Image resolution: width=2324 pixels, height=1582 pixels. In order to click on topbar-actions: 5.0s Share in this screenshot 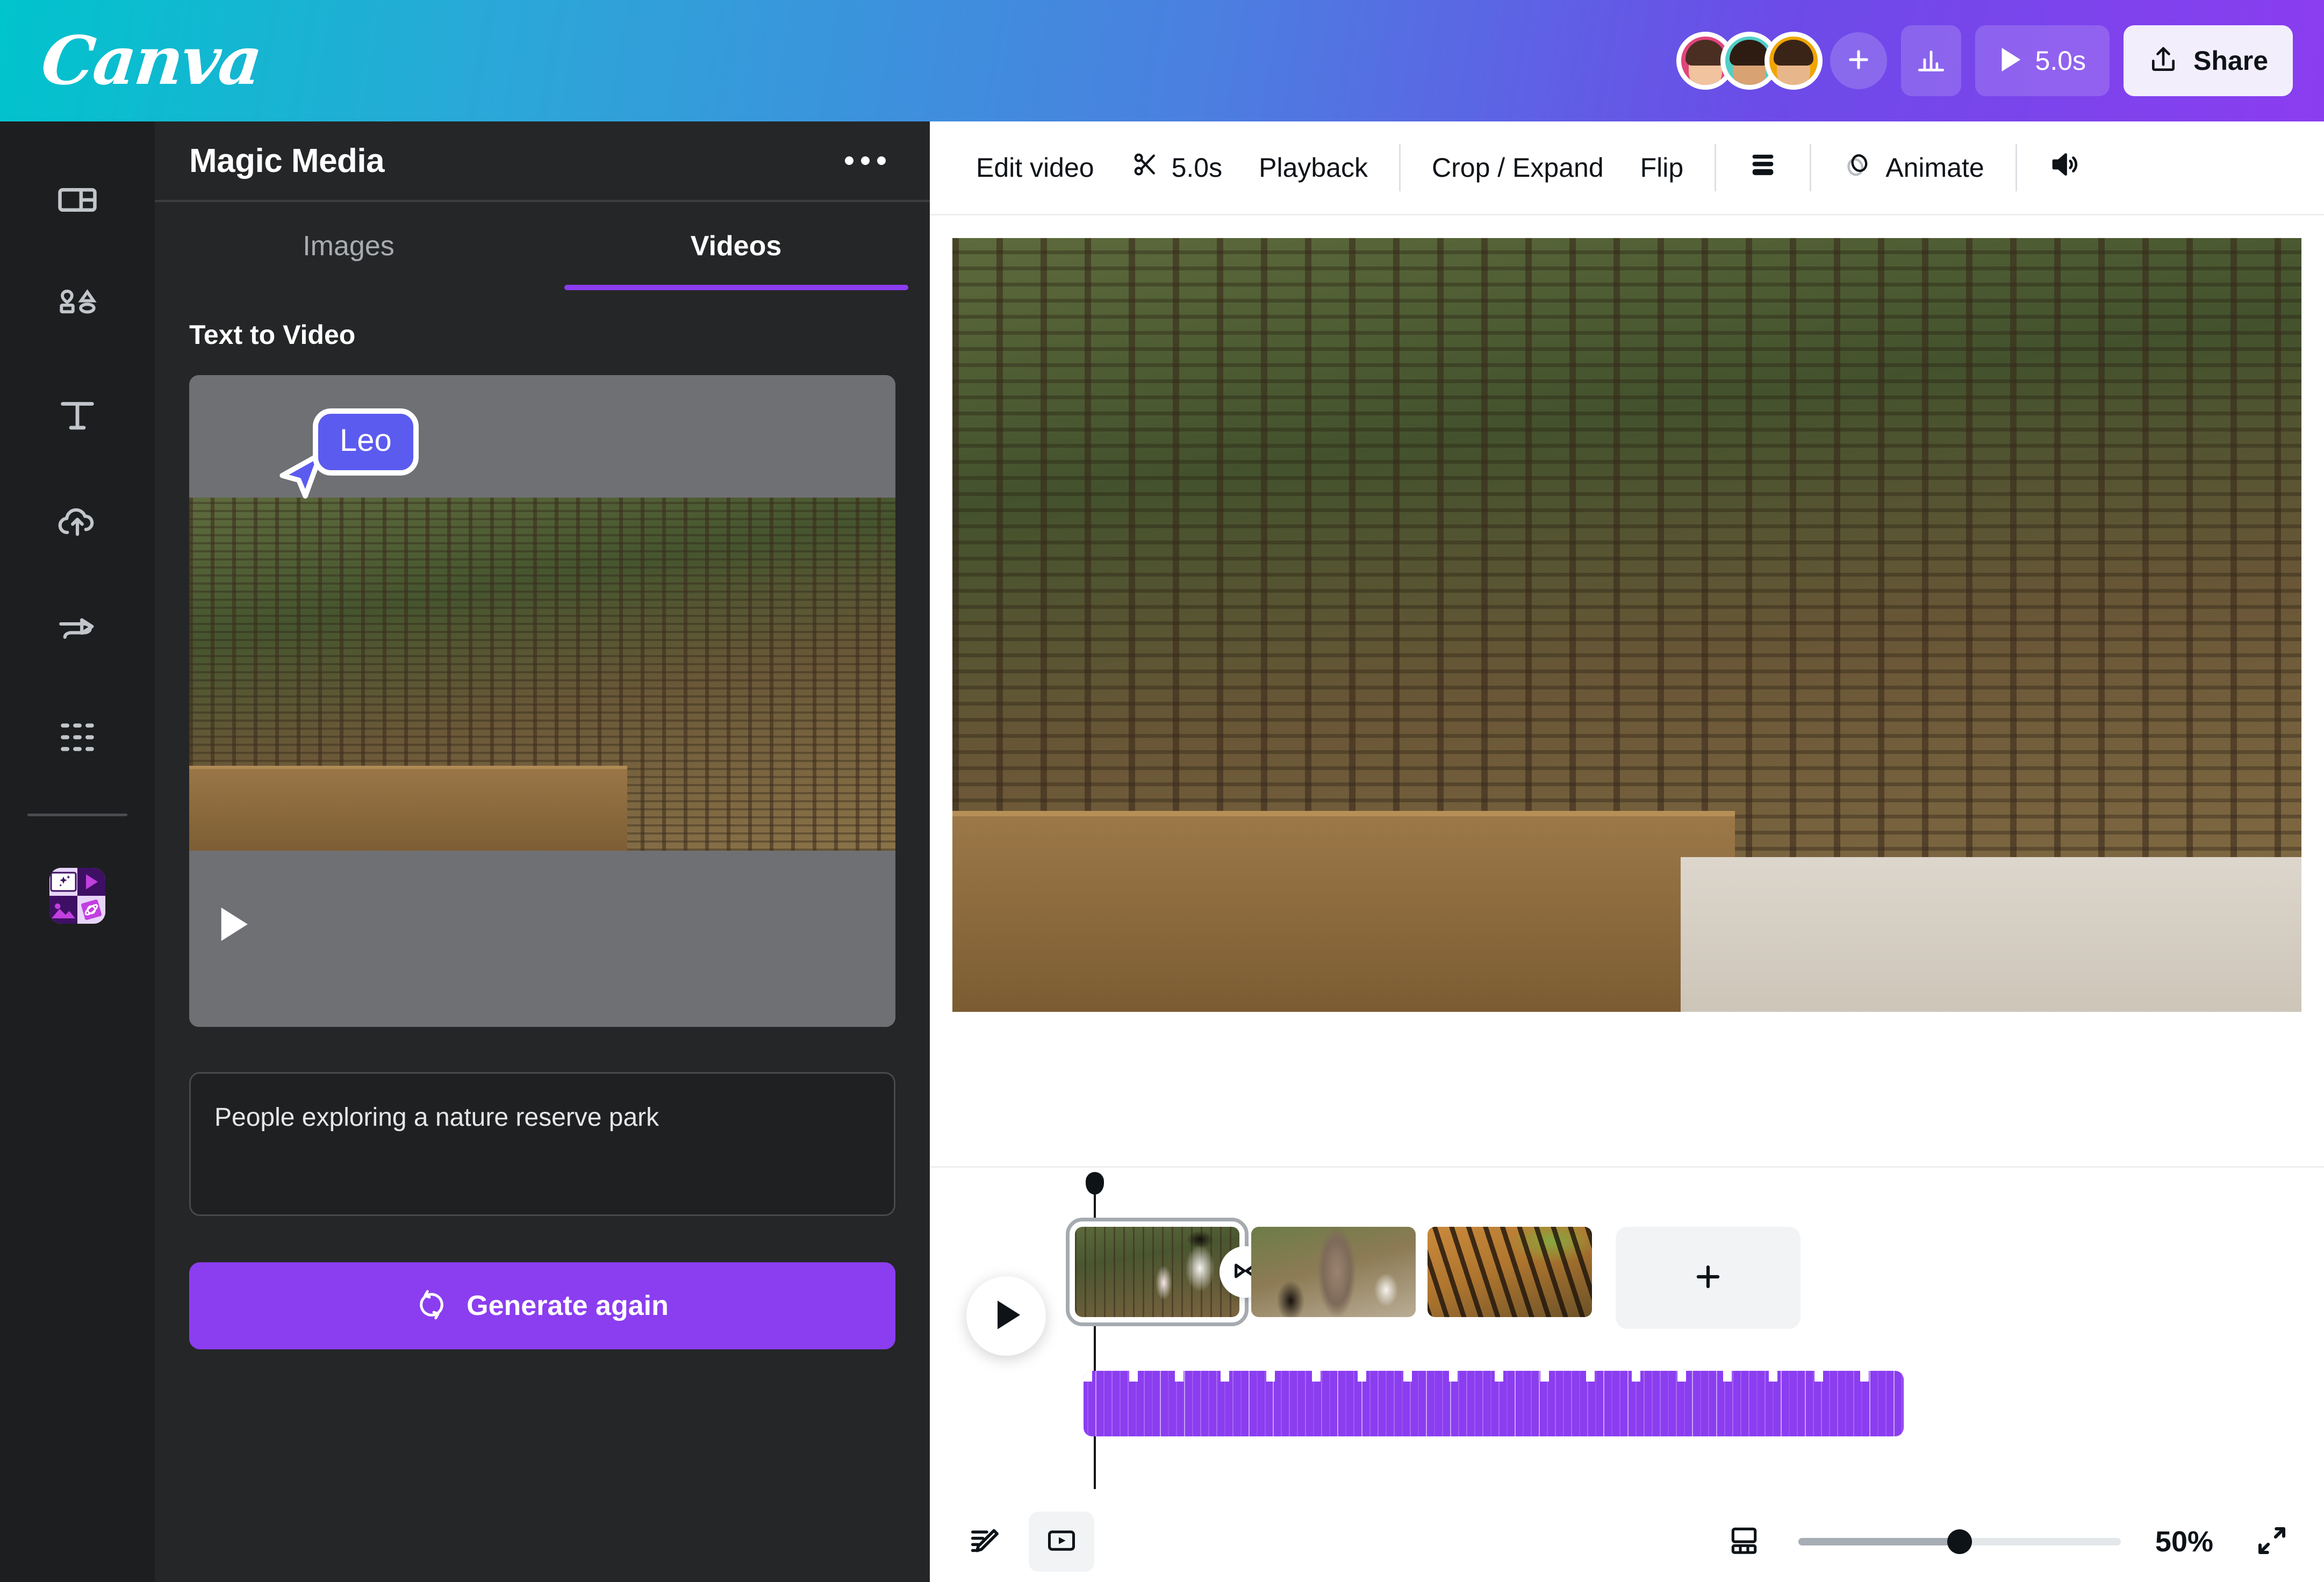, I will do `click(1984, 60)`.